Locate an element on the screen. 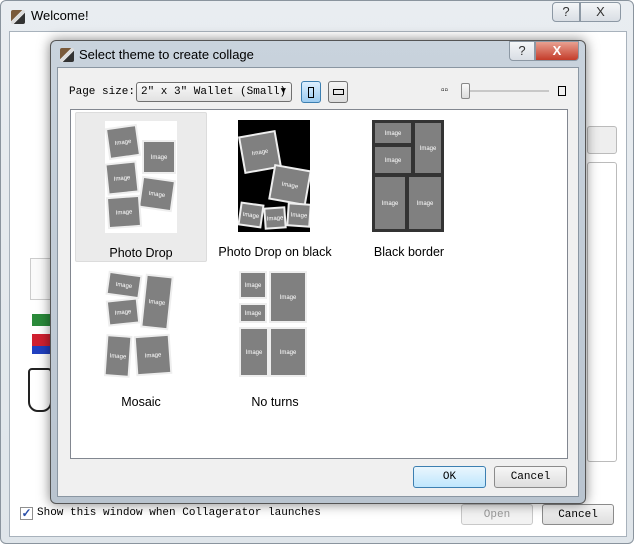 The width and height of the screenshot is (634, 544). side-panel is located at coordinates (602, 312).